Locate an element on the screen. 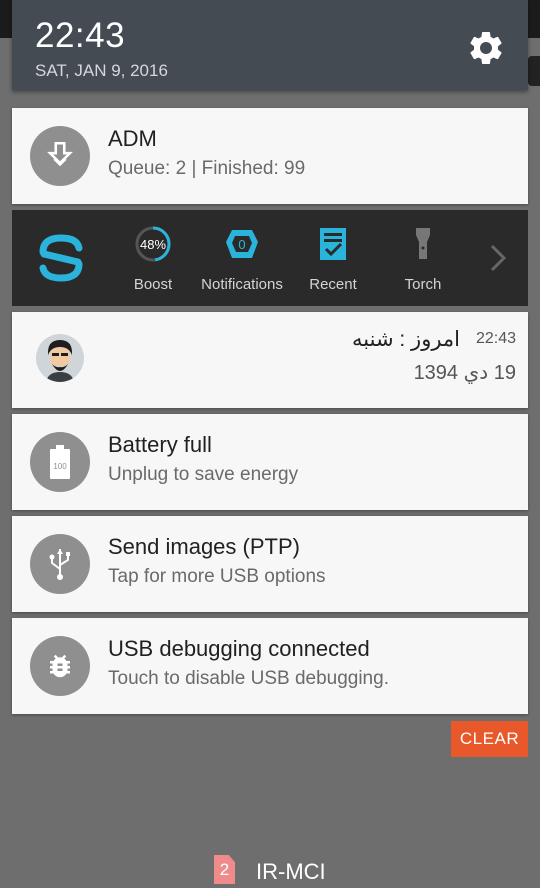 The height and width of the screenshot is (888, 540). notification-text: 19 دي 1394 is located at coordinates (464, 373).